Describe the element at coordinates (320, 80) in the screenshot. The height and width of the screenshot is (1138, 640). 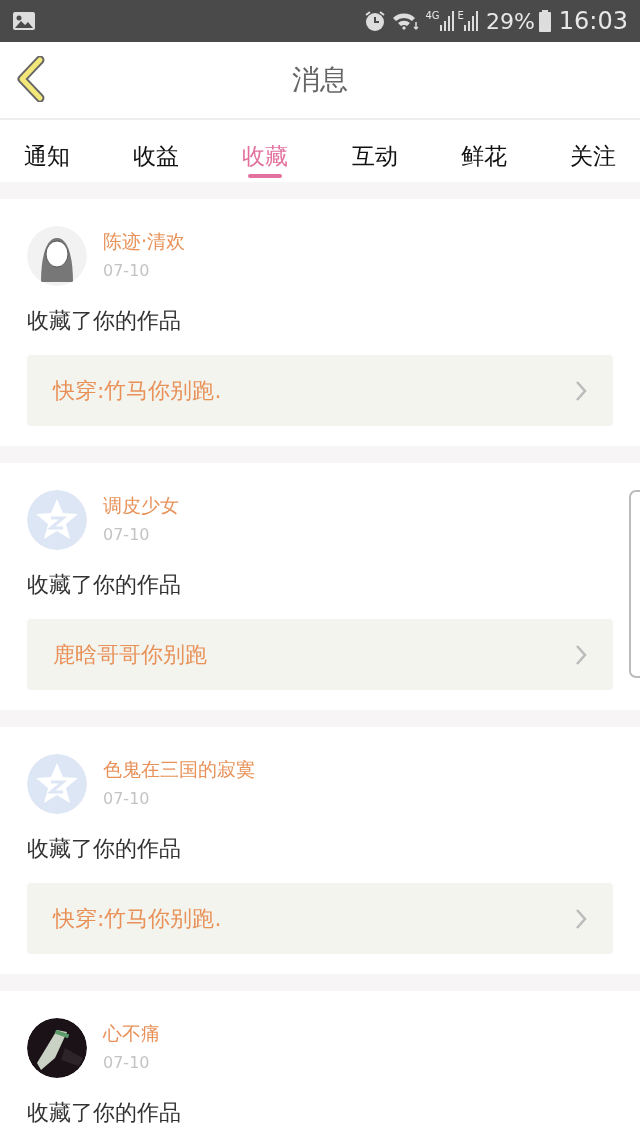
I see `page-title: 消息` at that location.